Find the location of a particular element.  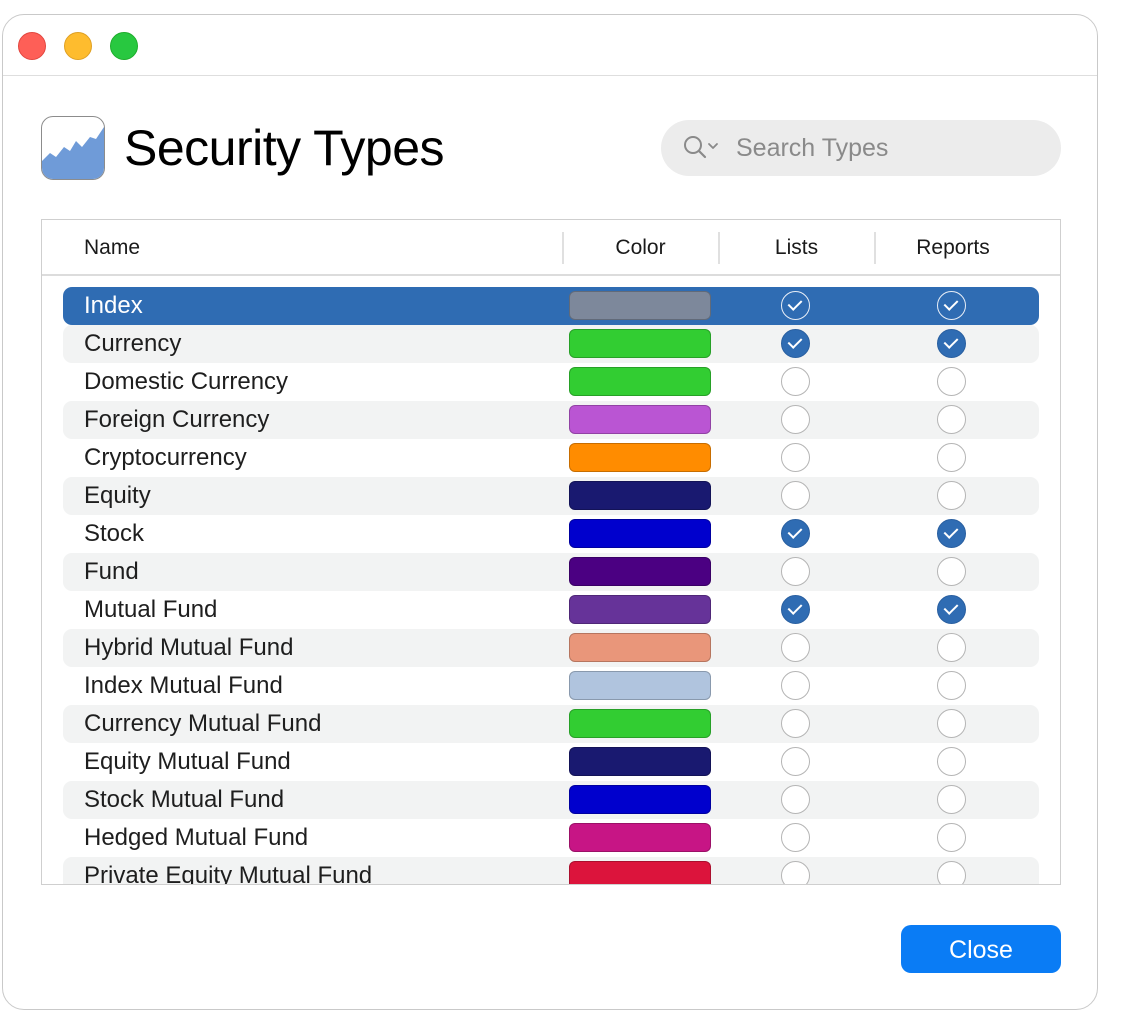

search-input: Search Types is located at coordinates (812, 148).